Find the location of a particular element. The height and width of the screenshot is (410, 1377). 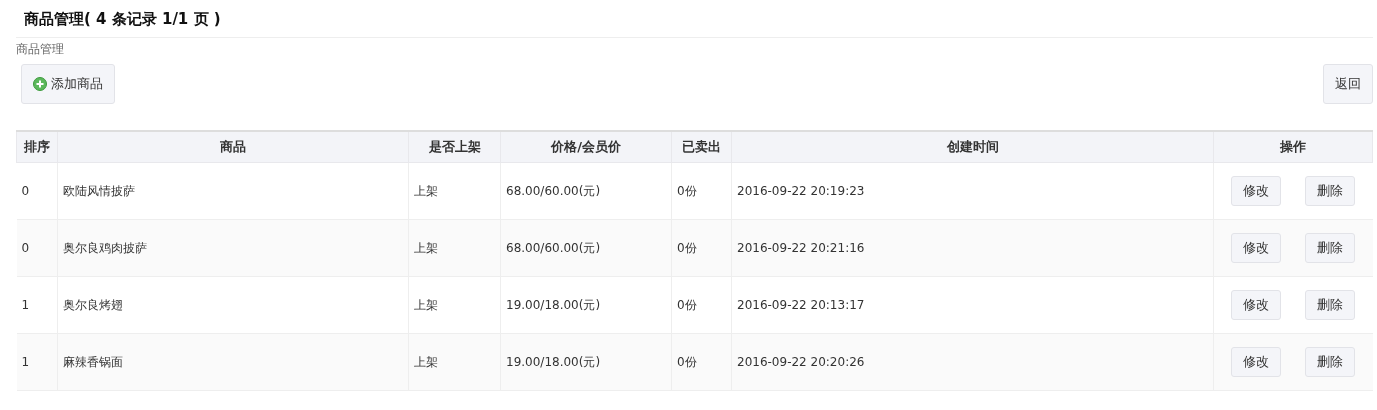

breadcrumb: 商品管理 is located at coordinates (40, 48).